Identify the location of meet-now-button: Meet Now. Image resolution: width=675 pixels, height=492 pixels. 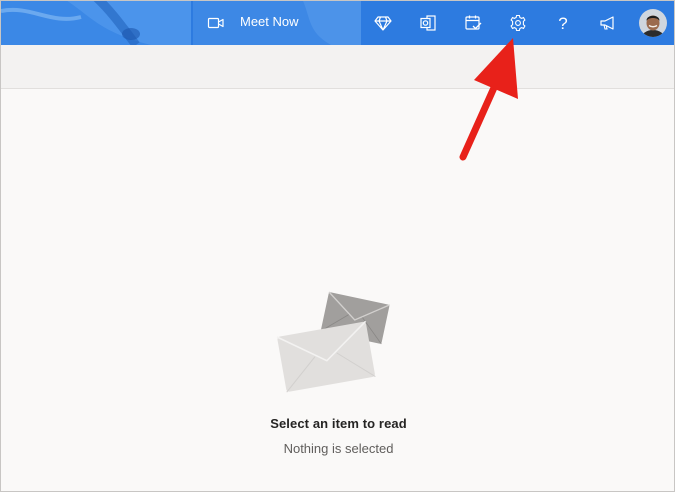
(277, 23).